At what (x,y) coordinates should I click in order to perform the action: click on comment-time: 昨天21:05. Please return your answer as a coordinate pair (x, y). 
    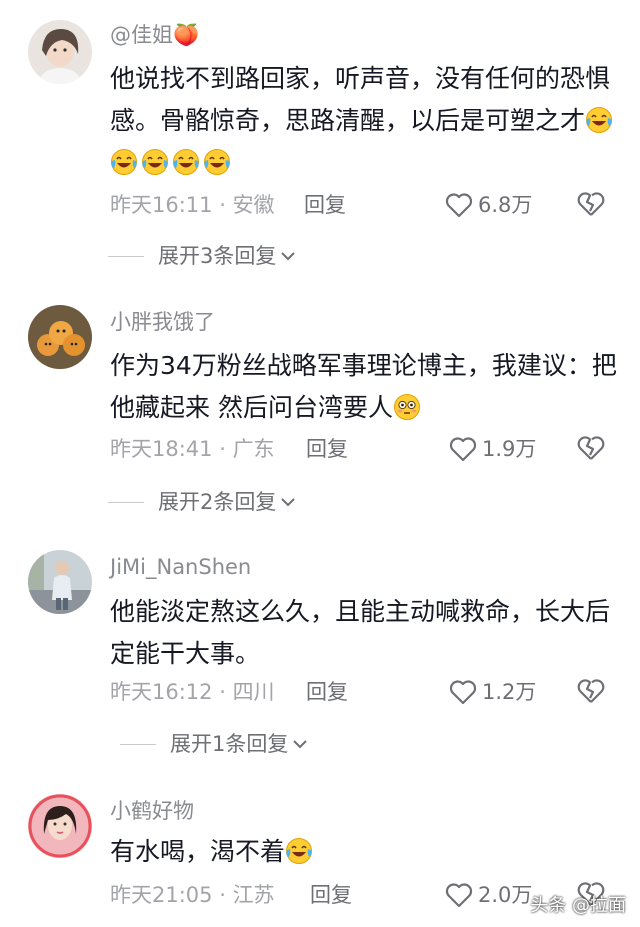
    Looking at the image, I should click on (161, 895).